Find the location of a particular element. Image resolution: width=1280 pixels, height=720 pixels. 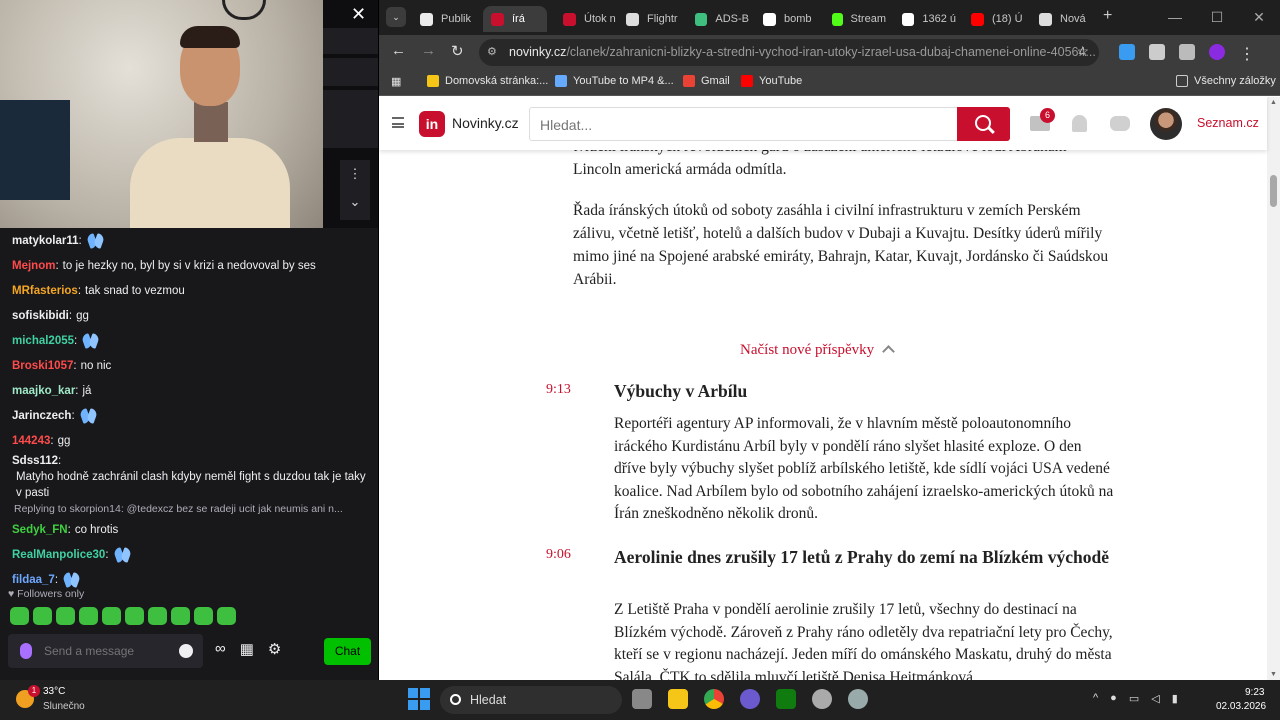

browser-tab: Flightr is located at coordinates (649, 19).